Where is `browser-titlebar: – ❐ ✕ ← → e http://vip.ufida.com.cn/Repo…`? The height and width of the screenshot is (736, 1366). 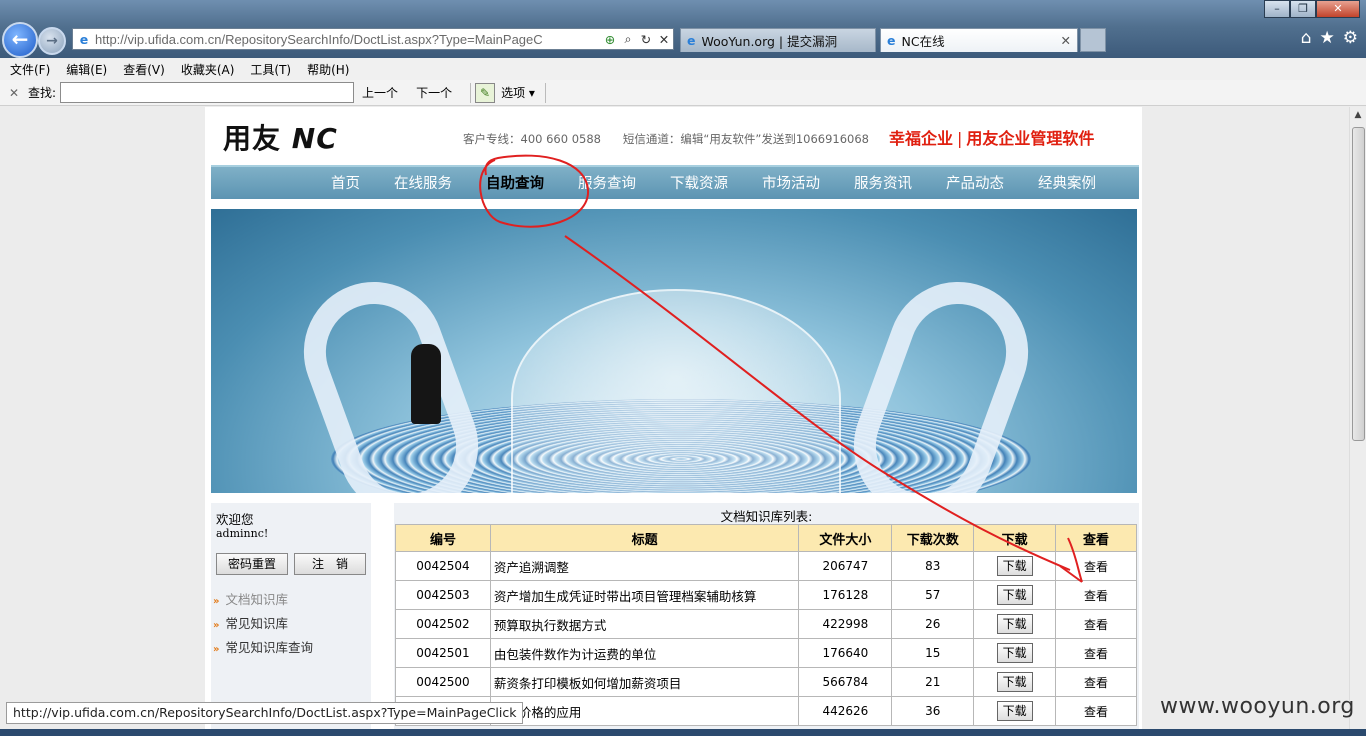 browser-titlebar: – ❐ ✕ ← → e http://vip.ufida.com.cn/Repo… is located at coordinates (683, 29).